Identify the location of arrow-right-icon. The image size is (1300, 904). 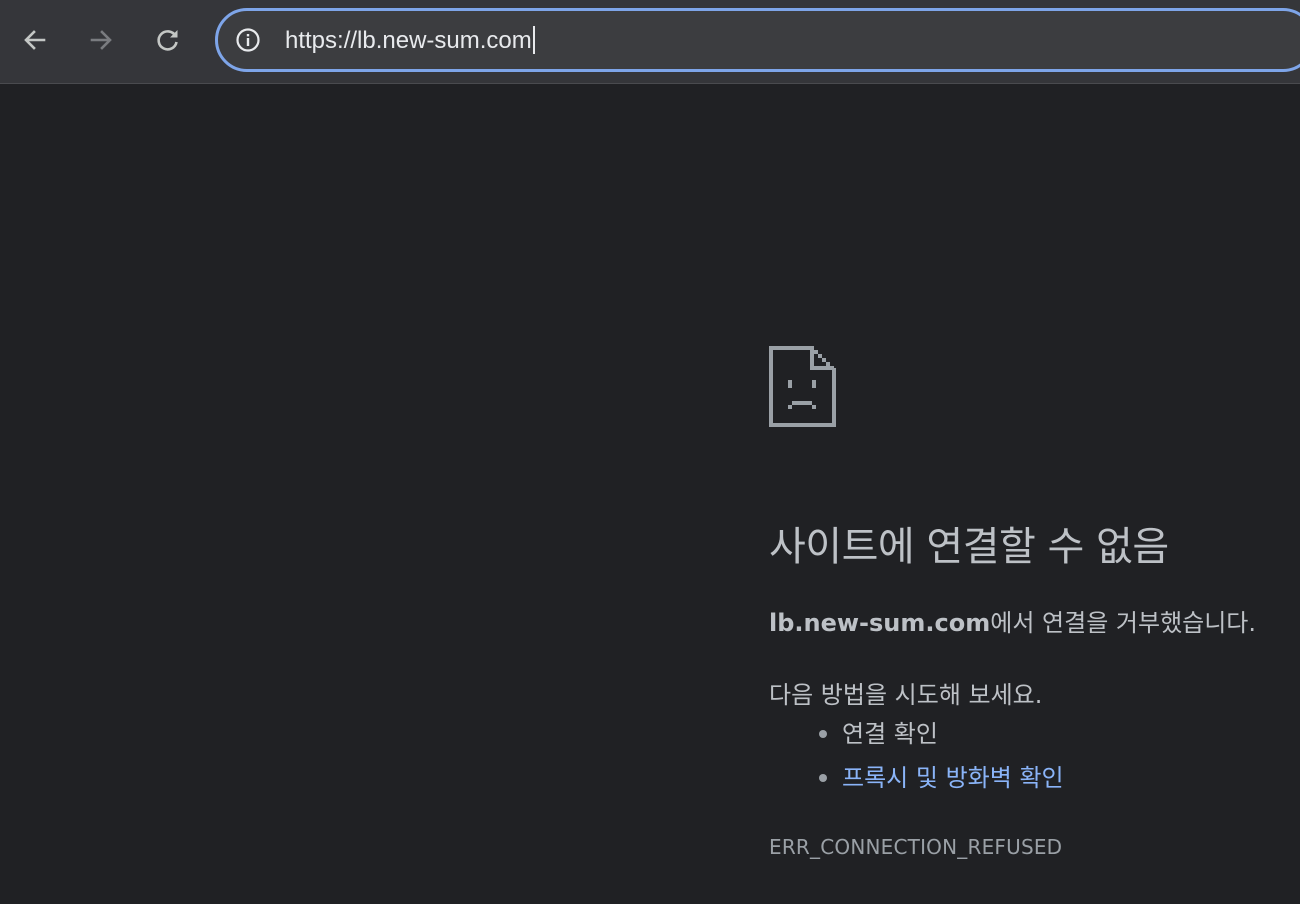
(101, 40).